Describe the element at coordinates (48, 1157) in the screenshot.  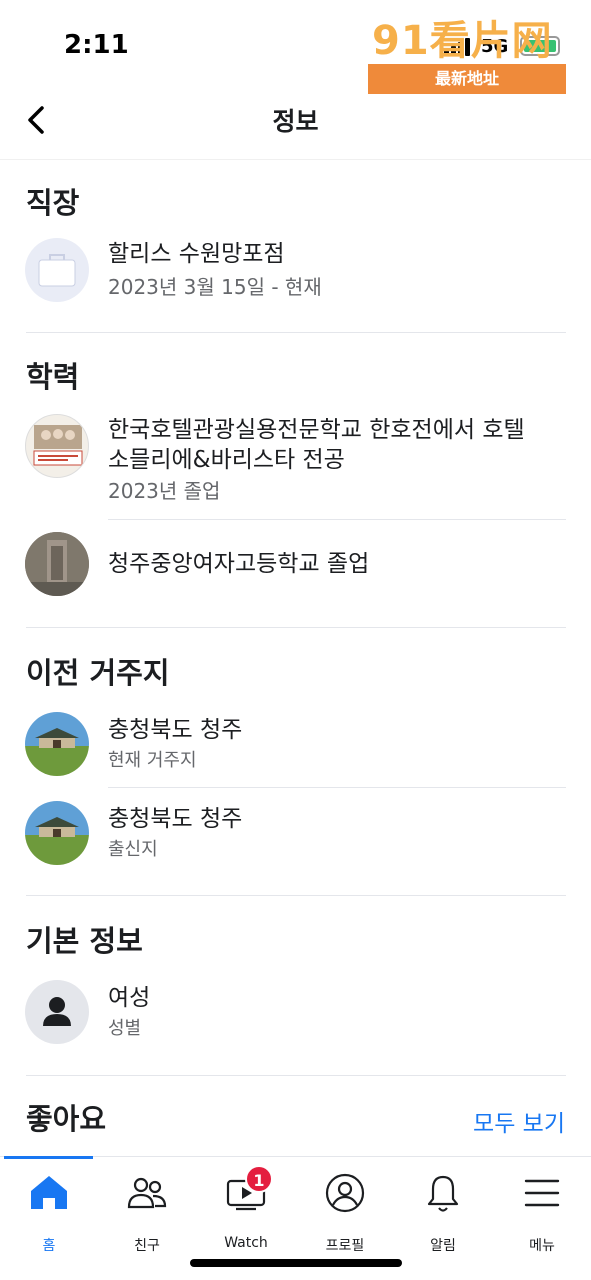
I see `active-tab-indicator` at that location.